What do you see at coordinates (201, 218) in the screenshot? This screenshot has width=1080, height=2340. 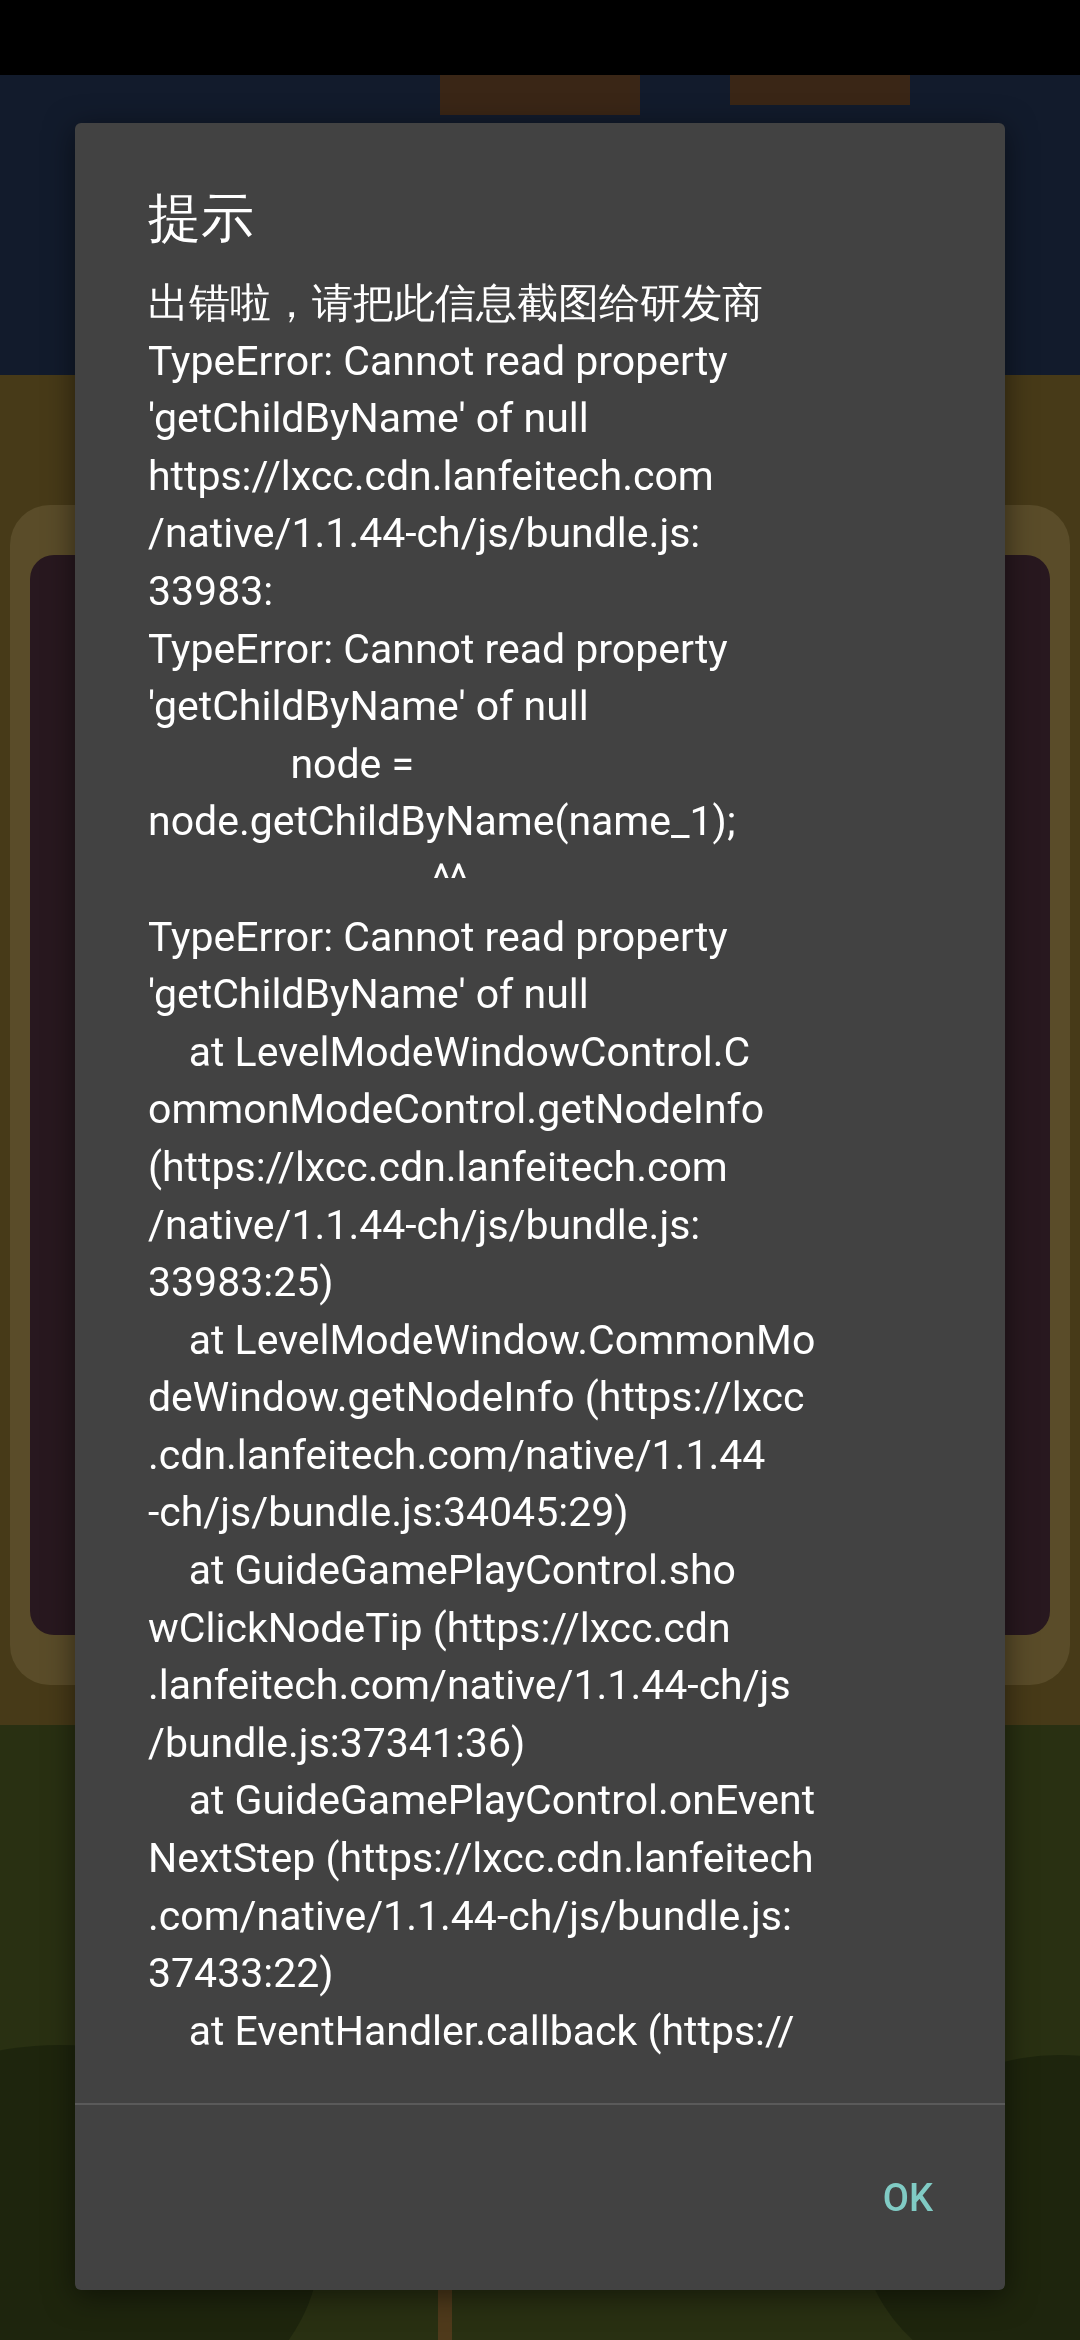 I see `dialog-title: 提示` at bounding box center [201, 218].